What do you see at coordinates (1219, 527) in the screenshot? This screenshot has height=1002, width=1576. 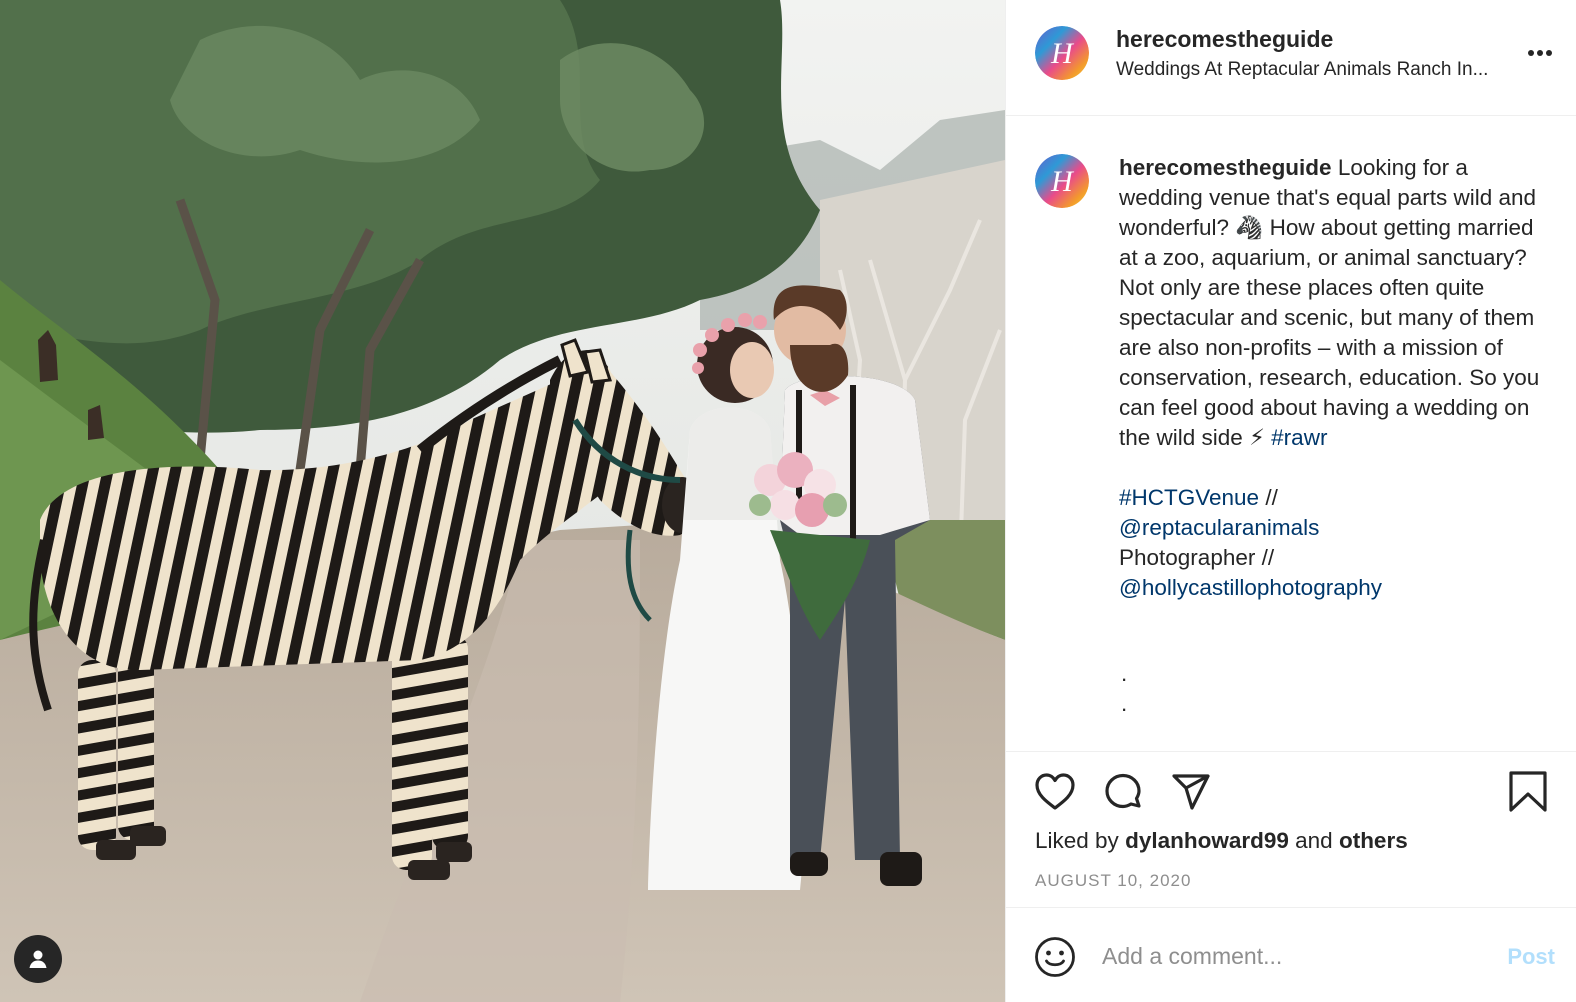 I see `mention-venue: @reptacularanimals` at bounding box center [1219, 527].